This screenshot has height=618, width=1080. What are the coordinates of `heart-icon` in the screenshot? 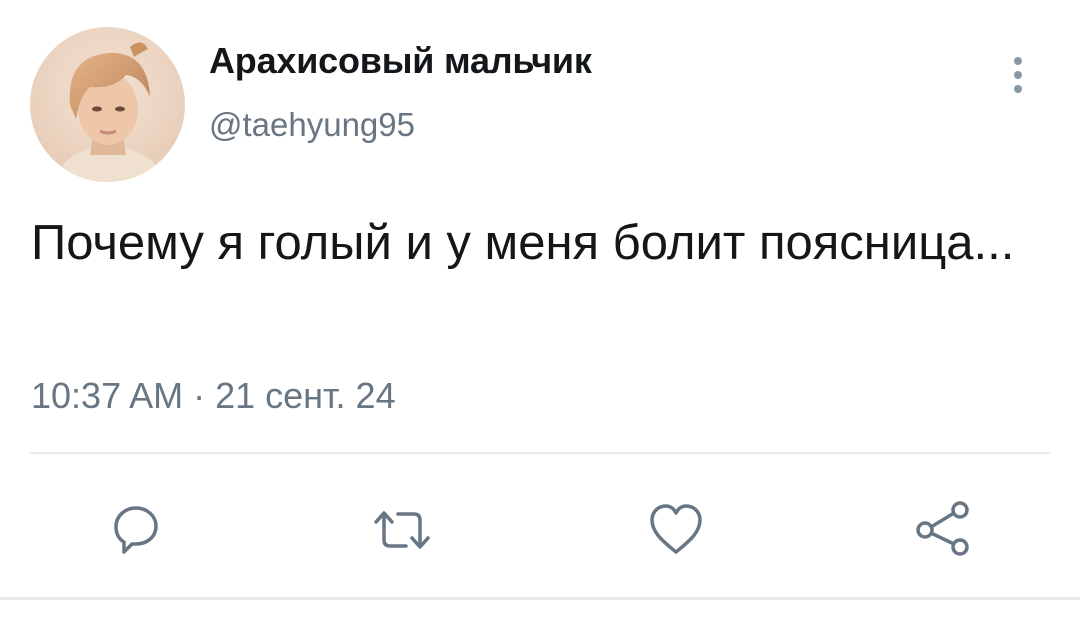 It's located at (676, 529).